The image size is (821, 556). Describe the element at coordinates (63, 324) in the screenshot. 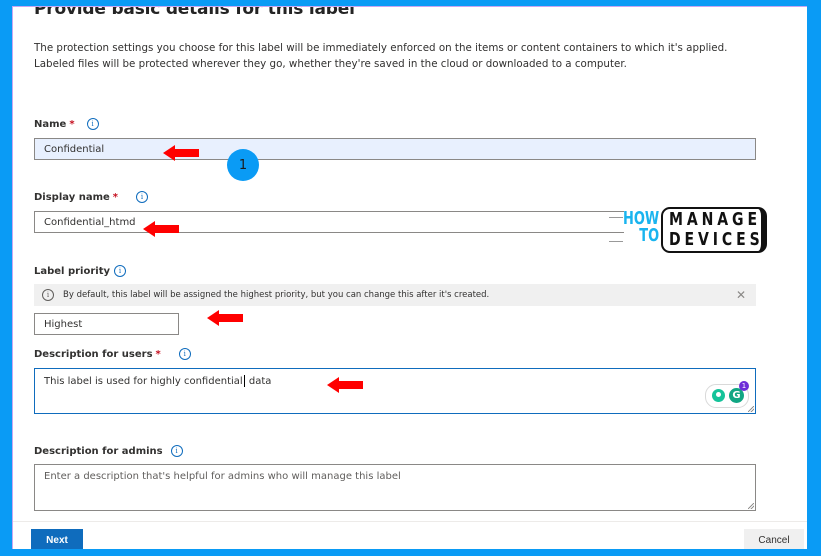

I see `label-priority-value: Highest` at that location.